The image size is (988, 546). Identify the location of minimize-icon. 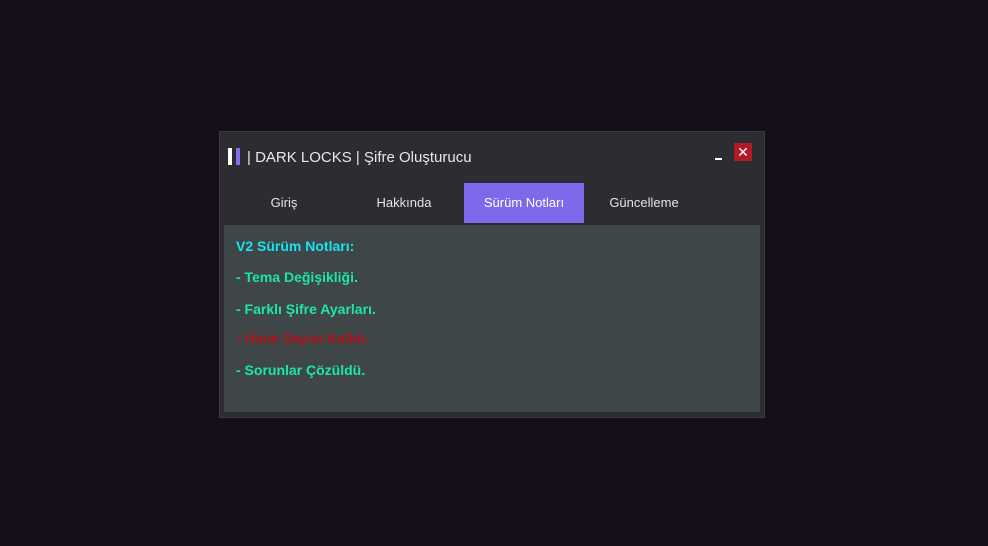
(718, 159).